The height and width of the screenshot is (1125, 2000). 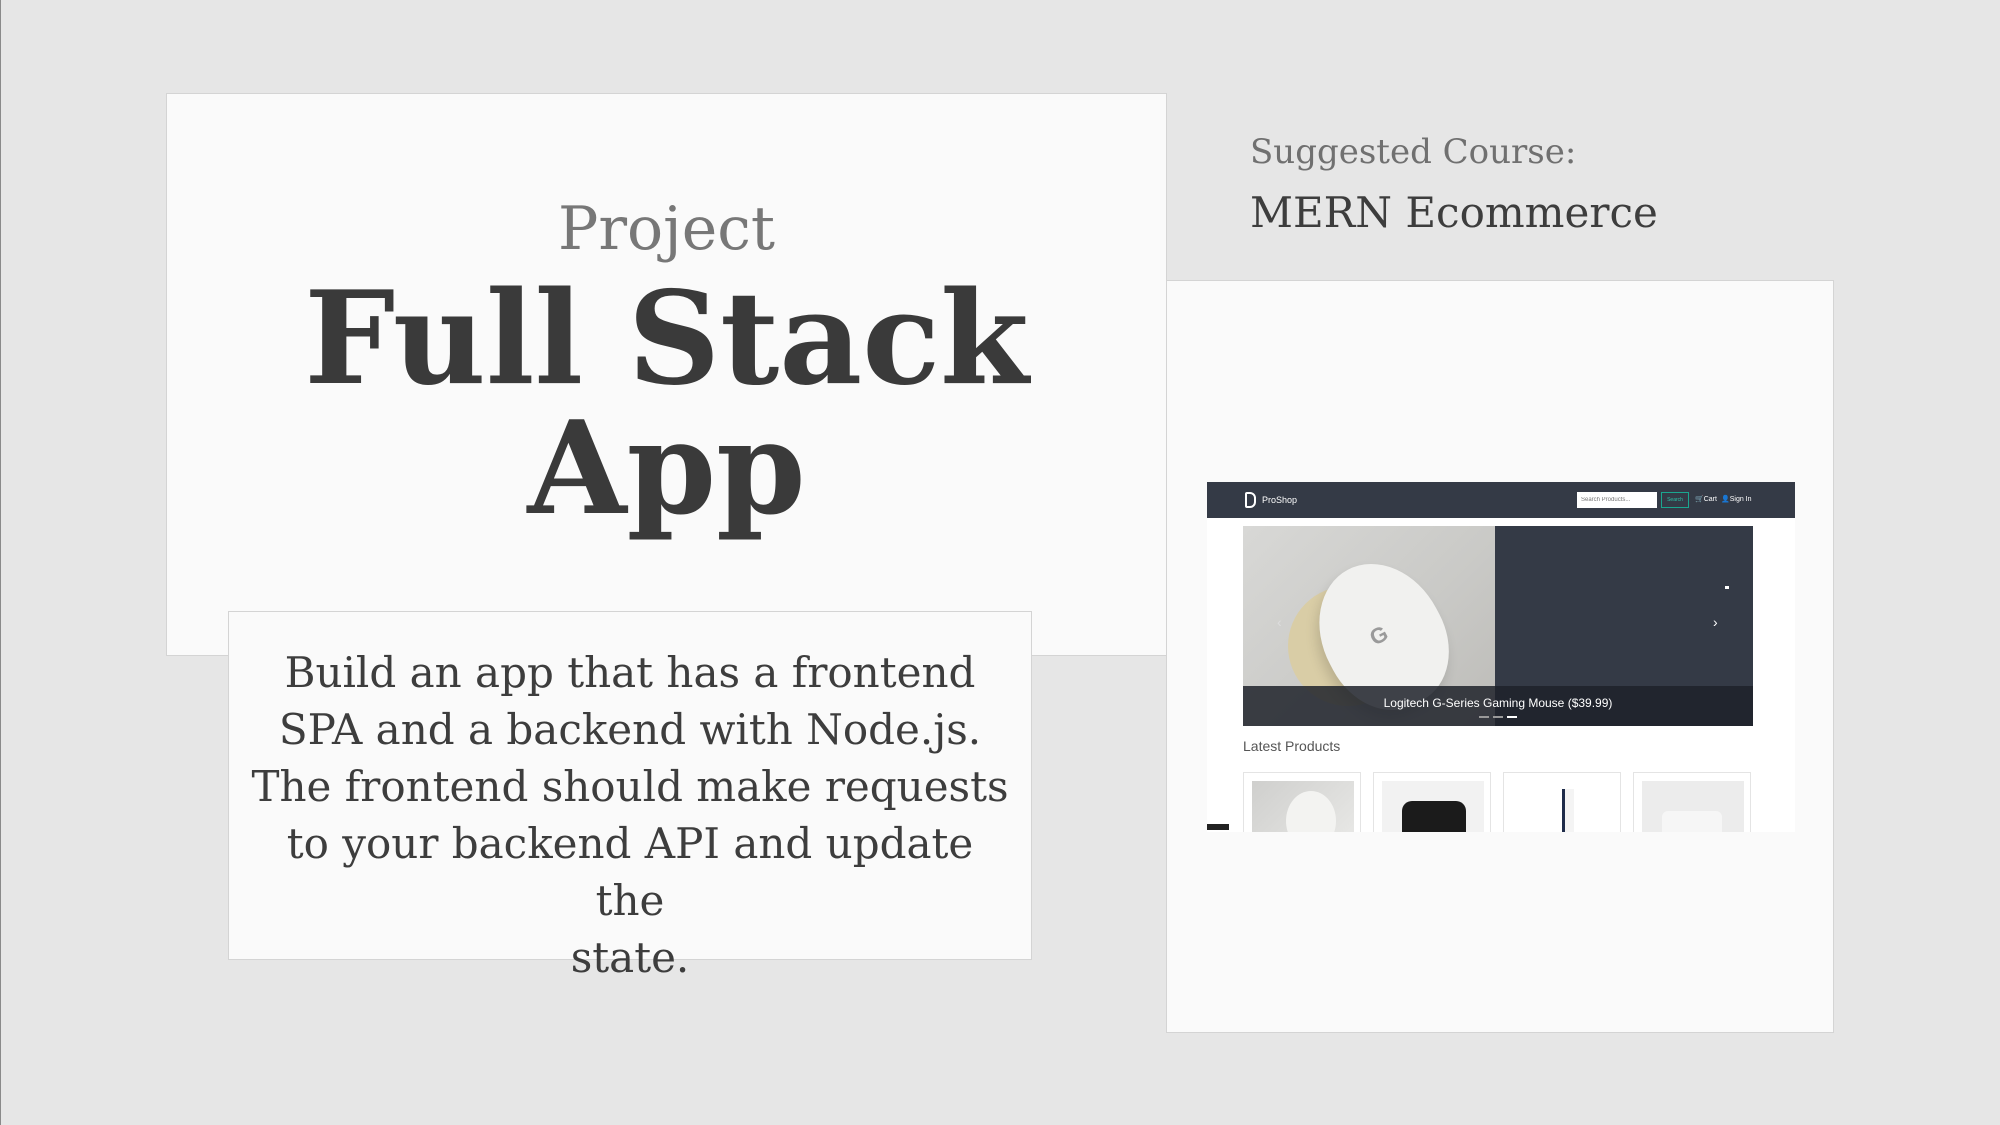 What do you see at coordinates (1454, 212) in the screenshot?
I see `suggested-course-title: MERN Ecommerce` at bounding box center [1454, 212].